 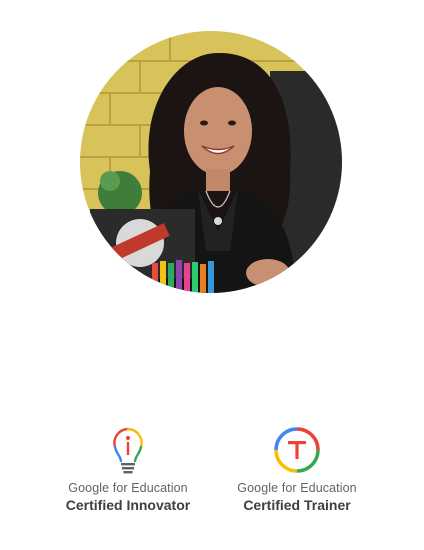 I want to click on badge-innovator-line2: Certified Innovator, so click(x=128, y=505).